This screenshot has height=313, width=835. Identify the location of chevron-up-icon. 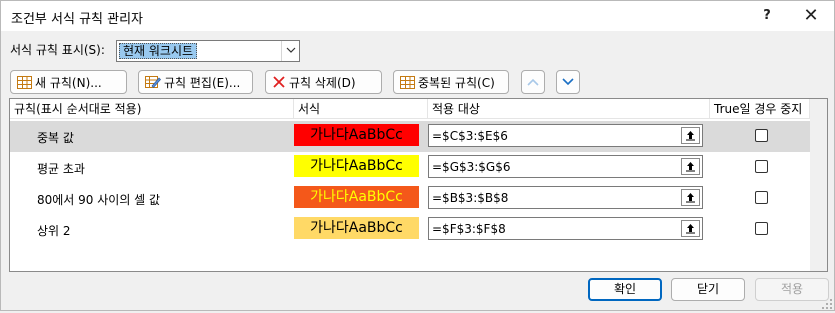
(533, 82).